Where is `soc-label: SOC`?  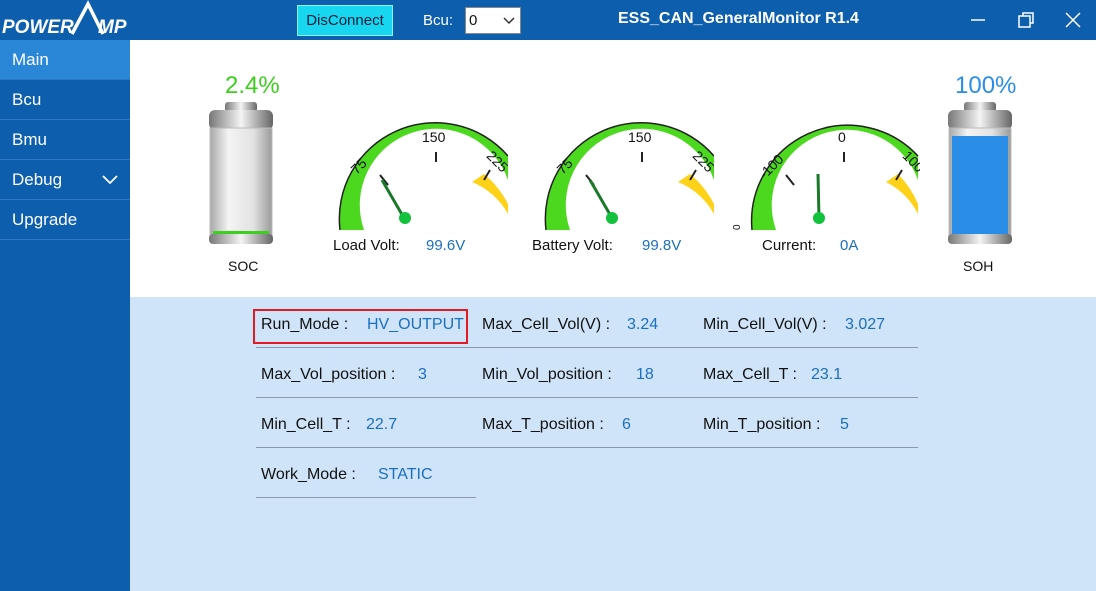 soc-label: SOC is located at coordinates (243, 266).